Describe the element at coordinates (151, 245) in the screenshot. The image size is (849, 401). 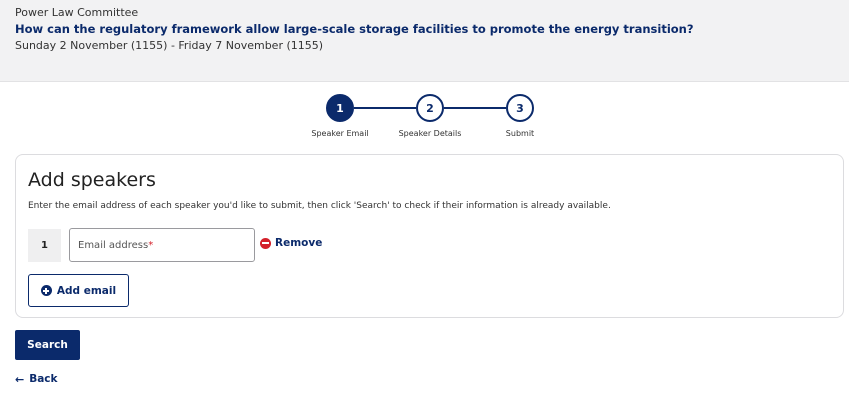
I see `required-marker: *` at that location.